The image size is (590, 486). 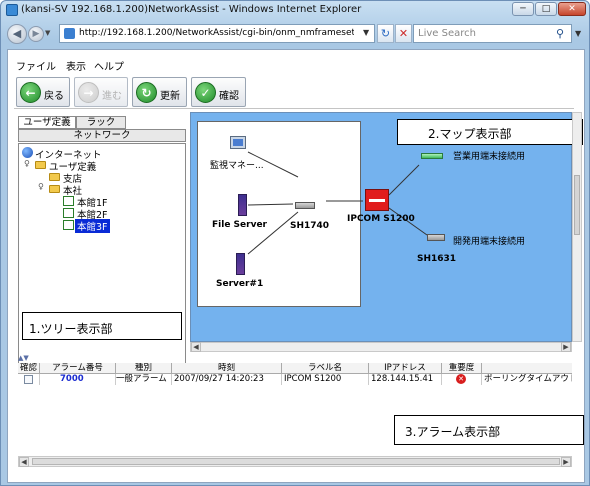 I want to click on minimize-button: ─, so click(x=523, y=9).